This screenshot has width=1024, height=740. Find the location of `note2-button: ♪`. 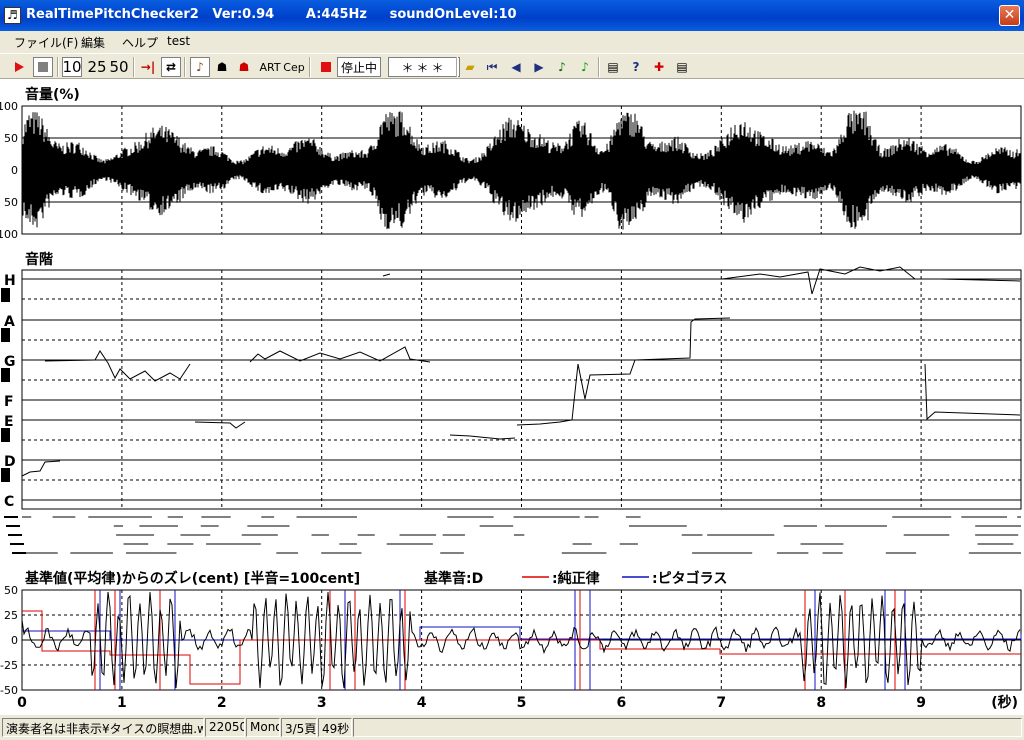

note2-button: ♪ is located at coordinates (585, 67).